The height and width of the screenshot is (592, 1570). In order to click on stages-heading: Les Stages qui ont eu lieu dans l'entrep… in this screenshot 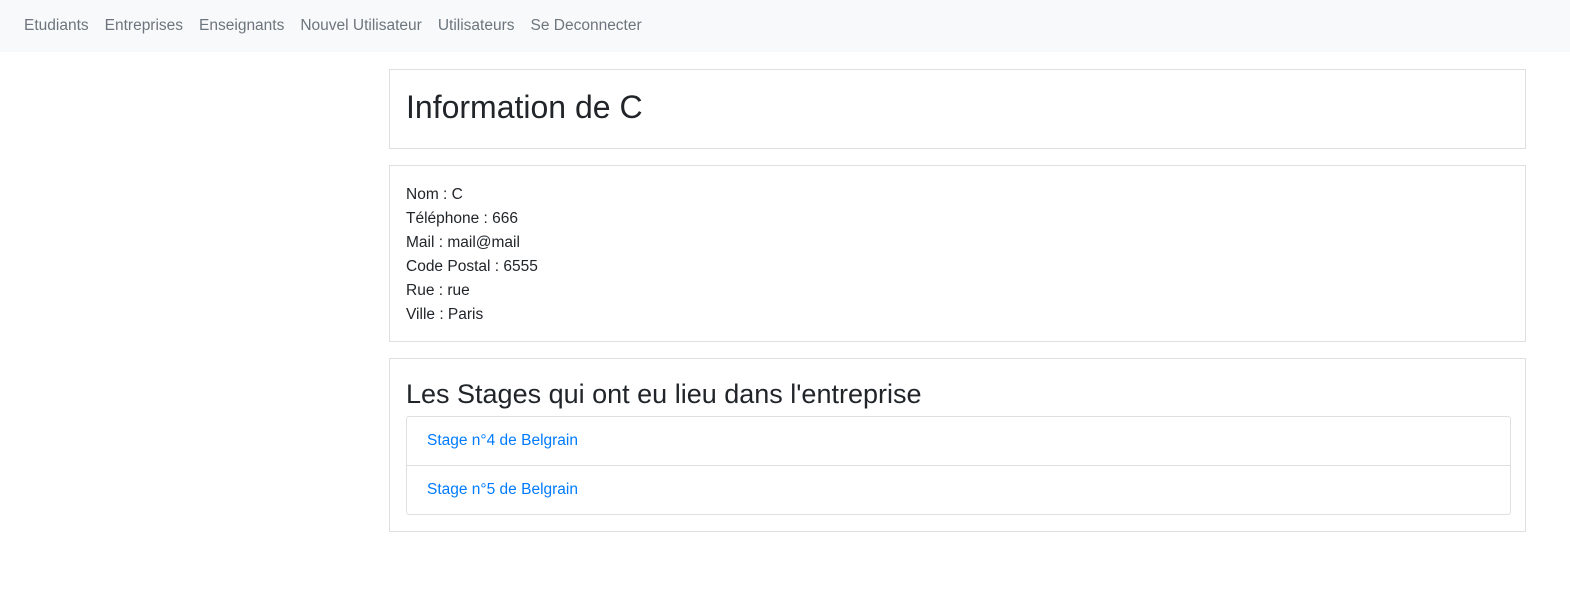, I will do `click(664, 394)`.